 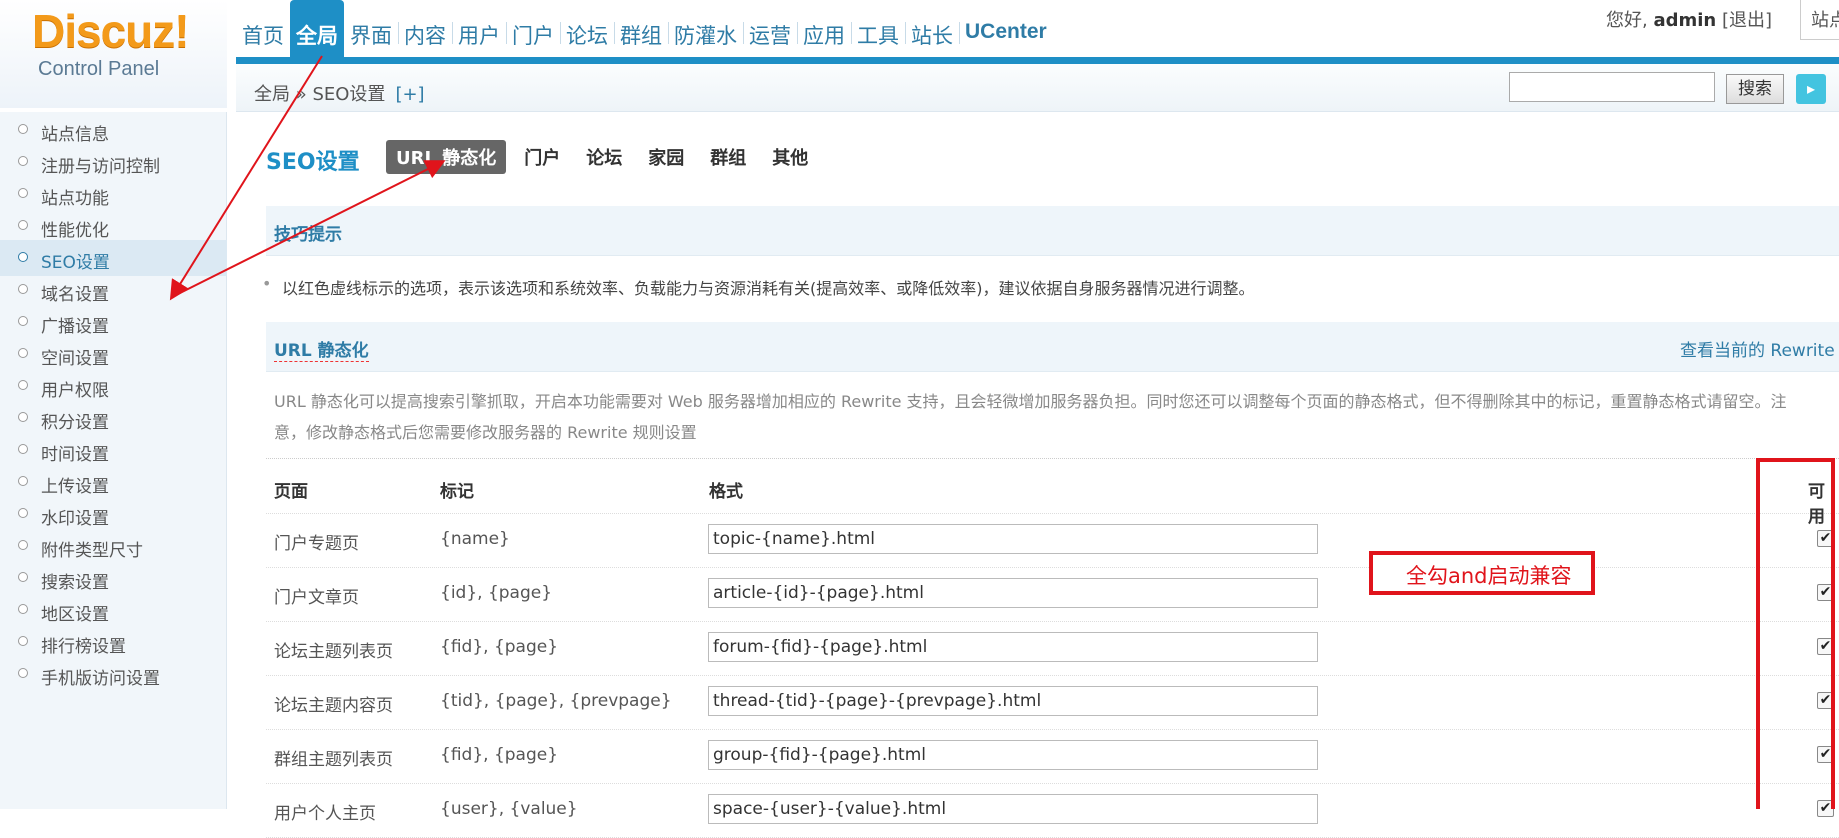 I want to click on sidebar-item-features: 站点功能, so click(x=113, y=194).